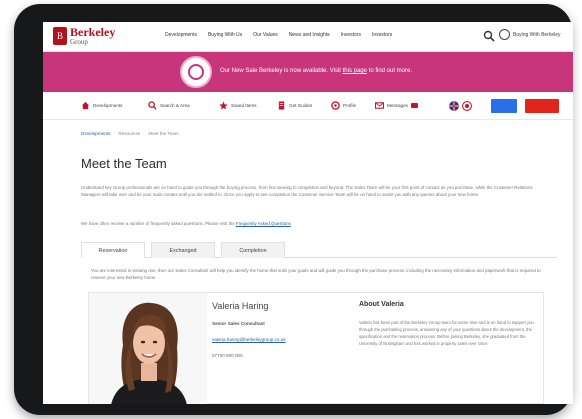 This screenshot has width=582, height=419. Describe the element at coordinates (382, 35) in the screenshot. I see `nav-link-investors-2: Investors` at that location.